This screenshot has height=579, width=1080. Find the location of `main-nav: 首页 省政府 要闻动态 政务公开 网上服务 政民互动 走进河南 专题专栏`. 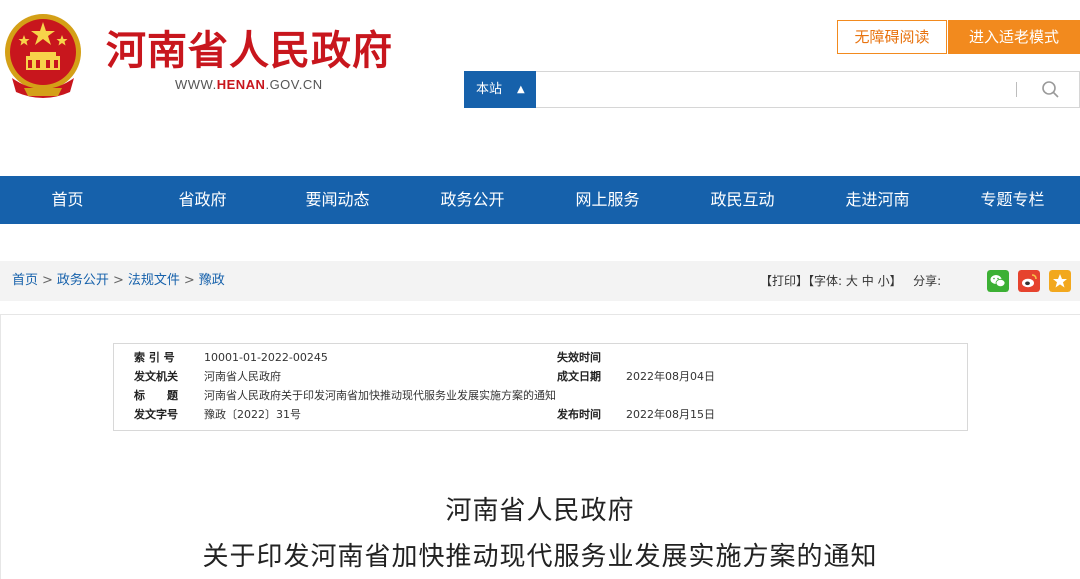

main-nav: 首页 省政府 要闻动态 政务公开 网上服务 政民互动 走进河南 专题专栏 is located at coordinates (540, 200).